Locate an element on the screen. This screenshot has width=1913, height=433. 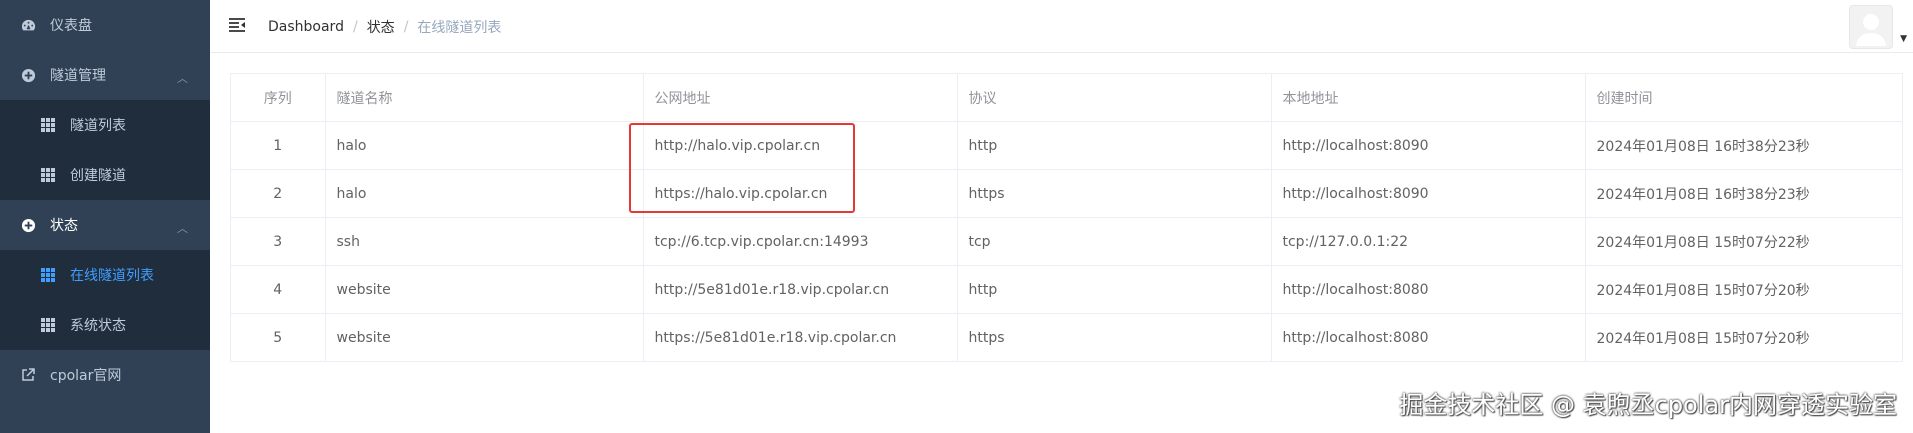
sidebar-group-tunnel-management: 隧道管理 ︿ is located at coordinates (105, 75).